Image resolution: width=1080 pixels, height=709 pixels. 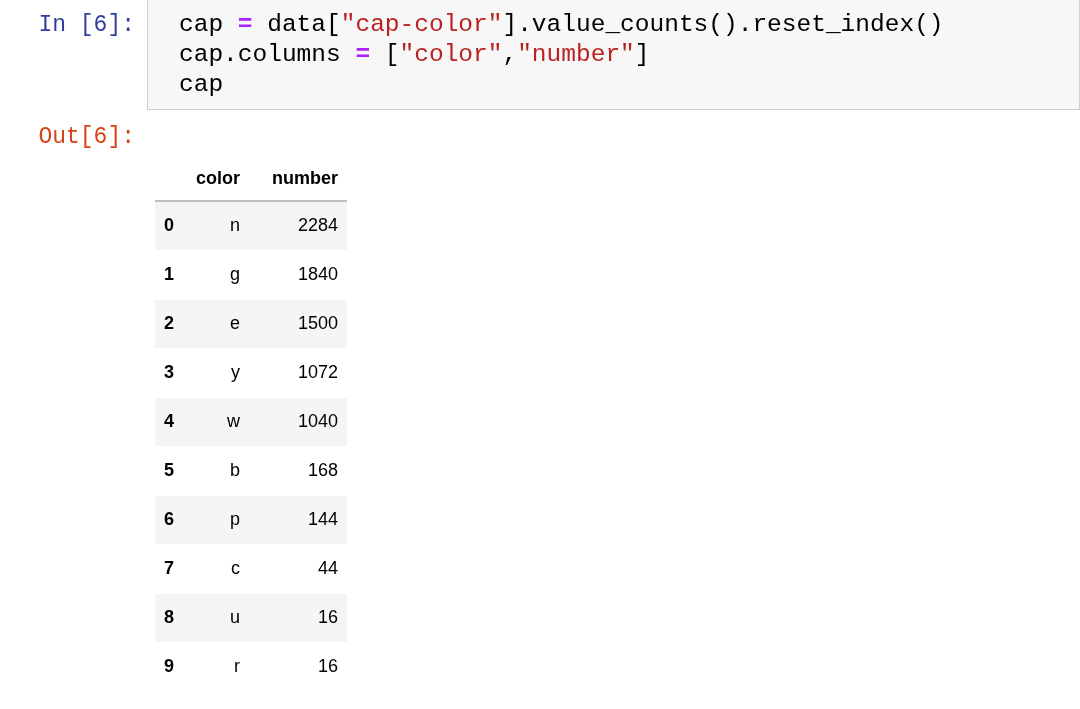 What do you see at coordinates (217, 323) in the screenshot?
I see `table-cell: e` at bounding box center [217, 323].